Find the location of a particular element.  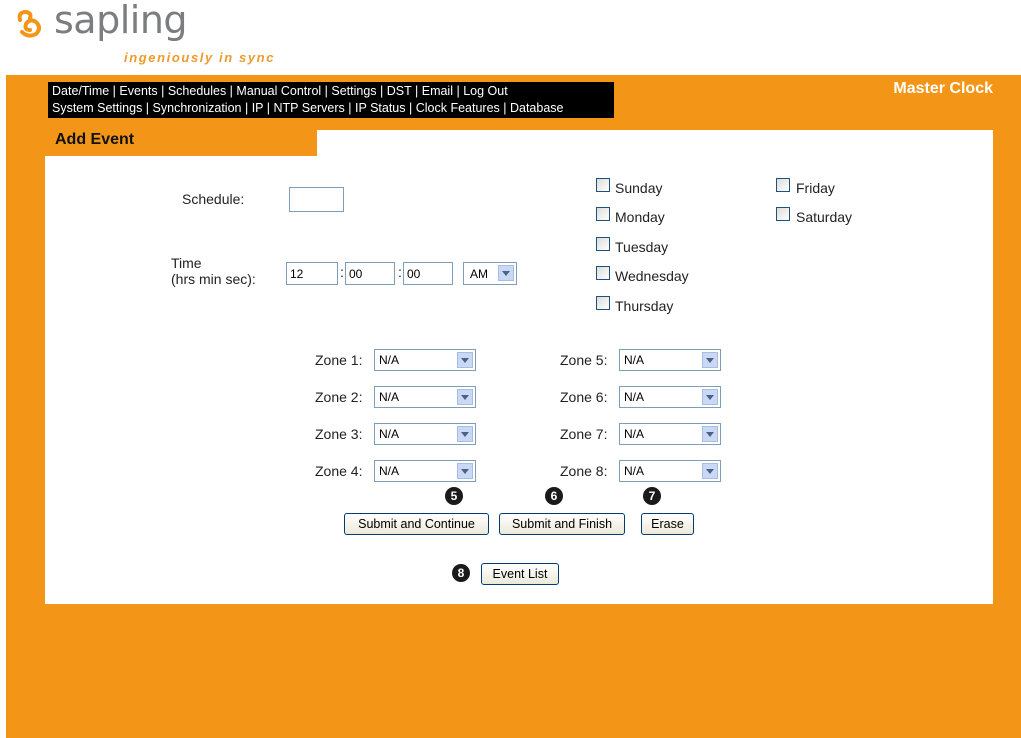

zone-3-value: N/A is located at coordinates (389, 434).